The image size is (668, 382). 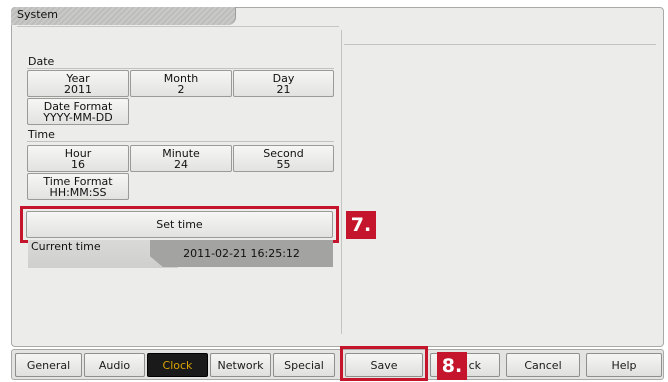 I want to click on time-section-rule, so click(x=180, y=141).